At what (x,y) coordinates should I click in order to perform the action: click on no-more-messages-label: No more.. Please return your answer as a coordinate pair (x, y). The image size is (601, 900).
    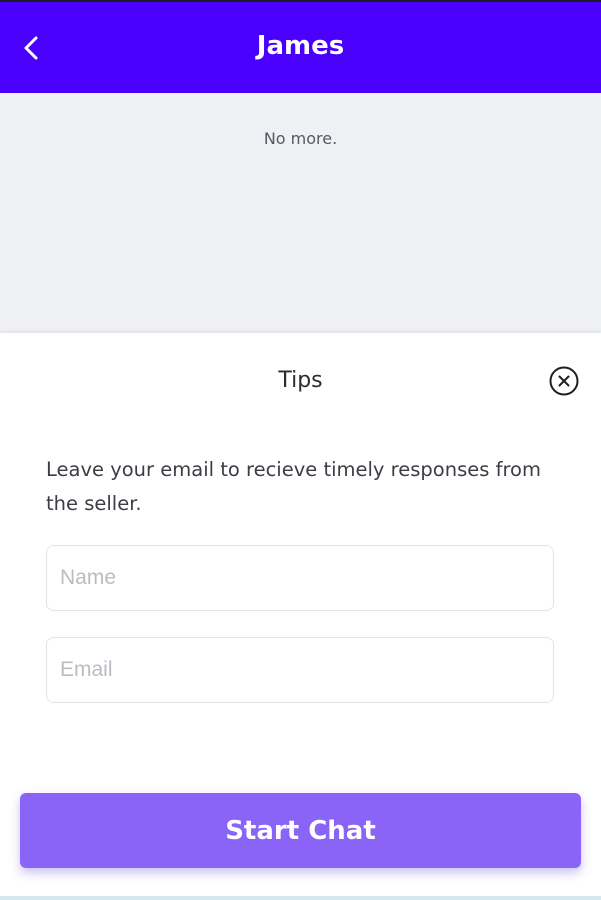
    Looking at the image, I should click on (300, 138).